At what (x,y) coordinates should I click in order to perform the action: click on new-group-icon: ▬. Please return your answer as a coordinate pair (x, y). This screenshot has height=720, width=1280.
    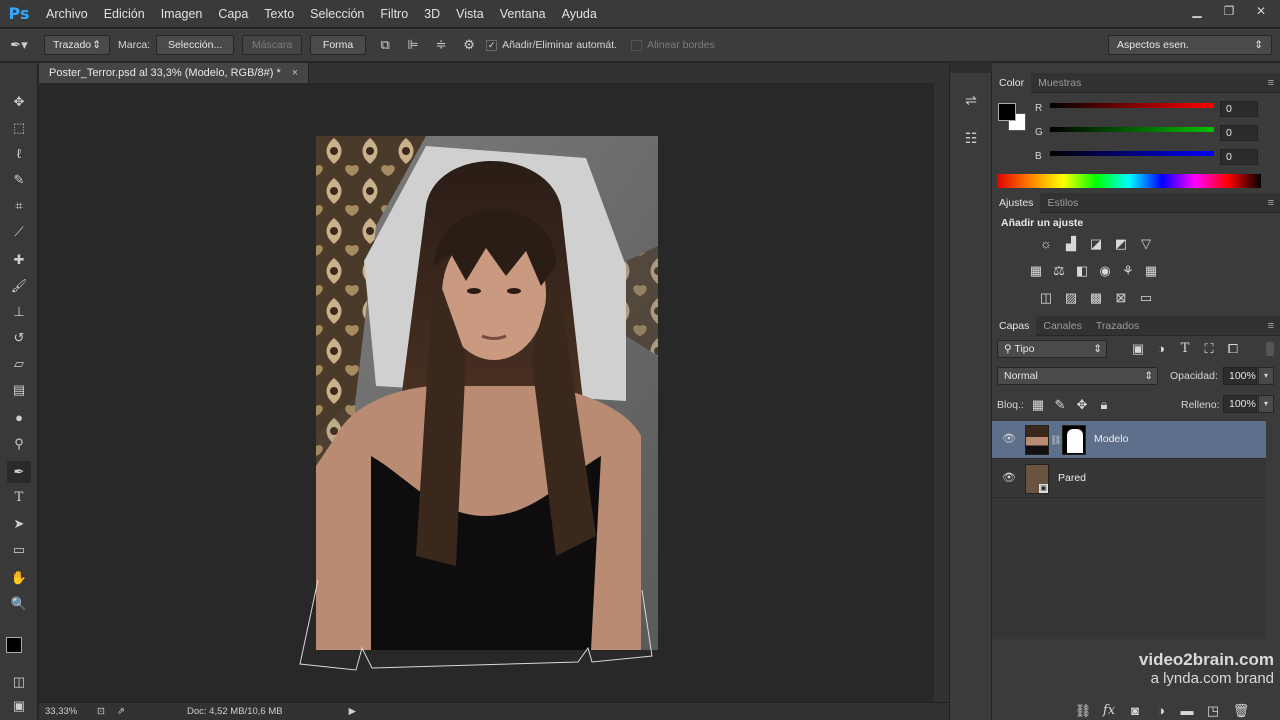
    Looking at the image, I should click on (1187, 711).